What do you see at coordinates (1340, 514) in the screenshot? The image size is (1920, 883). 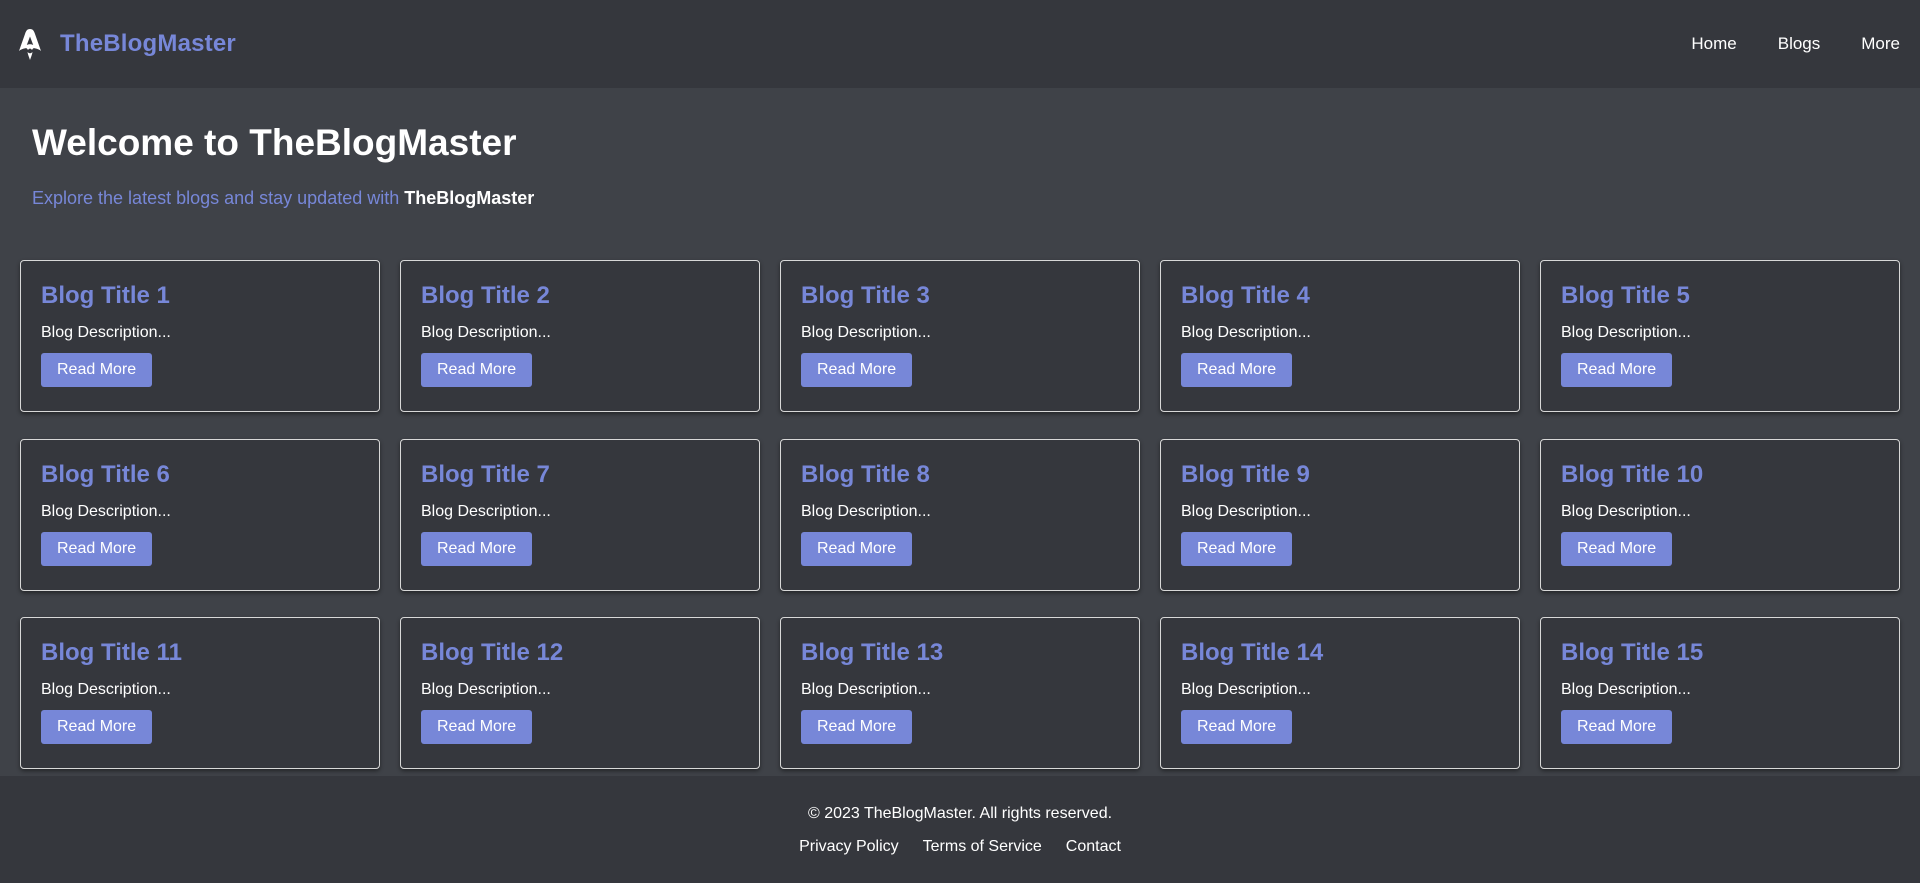 I see `blog-card: Blog Title 9 Blog Description... Read More` at bounding box center [1340, 514].